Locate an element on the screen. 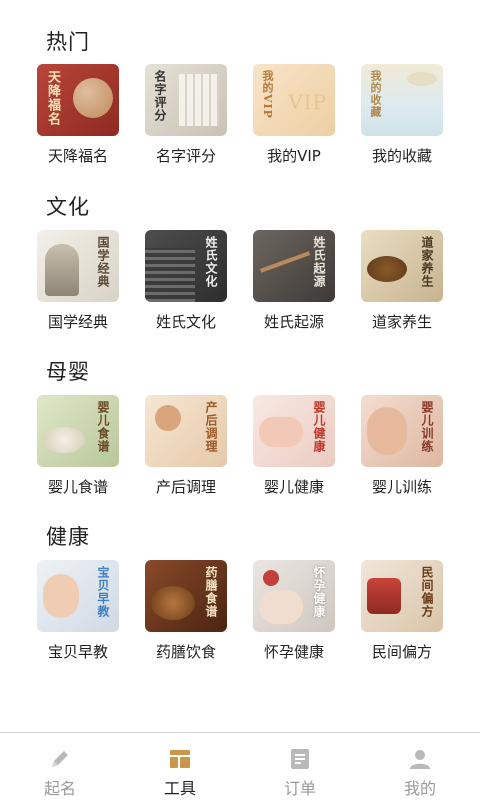  confucius-statue-icon is located at coordinates (62, 270).